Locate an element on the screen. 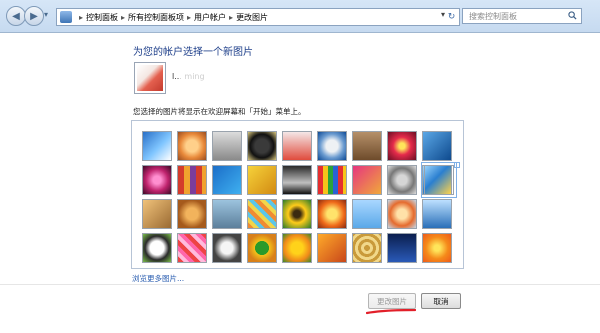  red-underline-annotation is located at coordinates (391, 312).